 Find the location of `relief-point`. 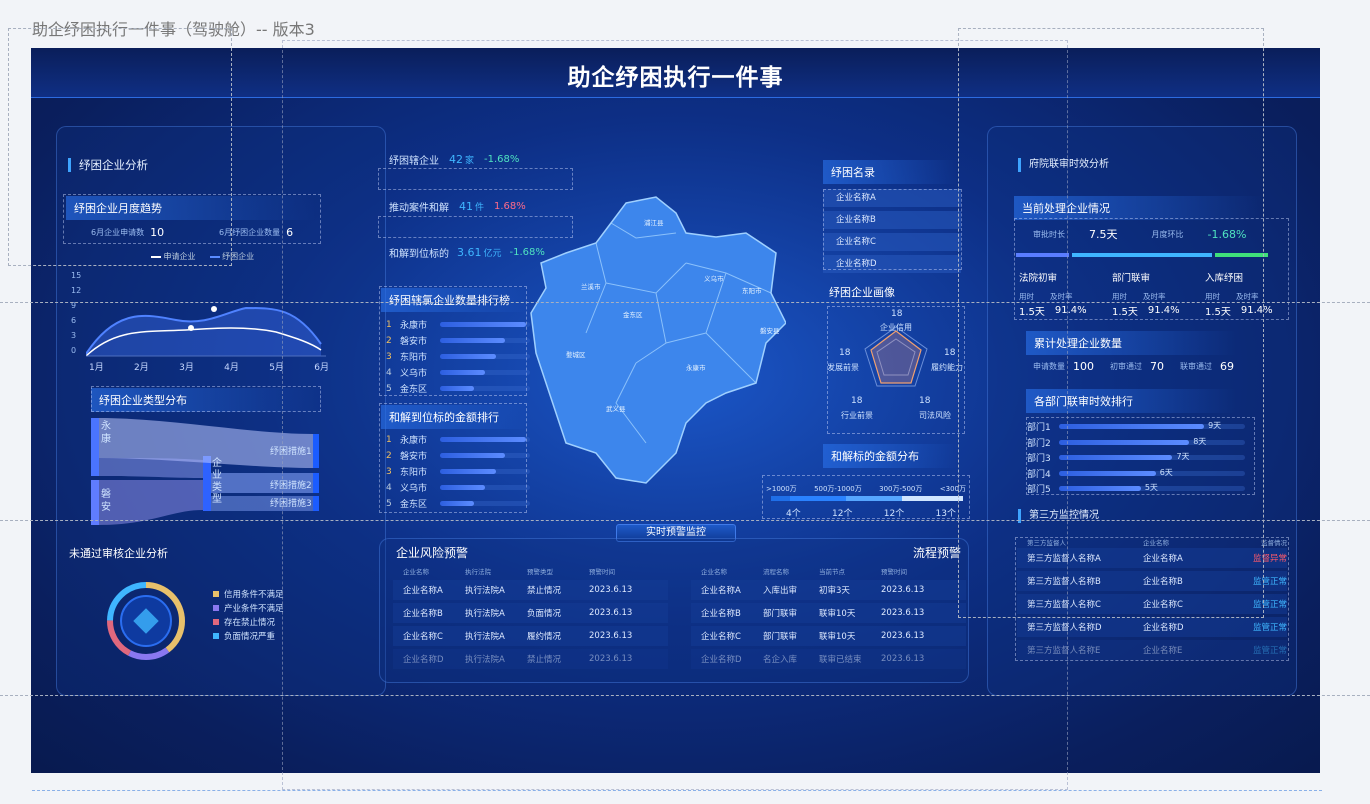

relief-point is located at coordinates (214, 309).